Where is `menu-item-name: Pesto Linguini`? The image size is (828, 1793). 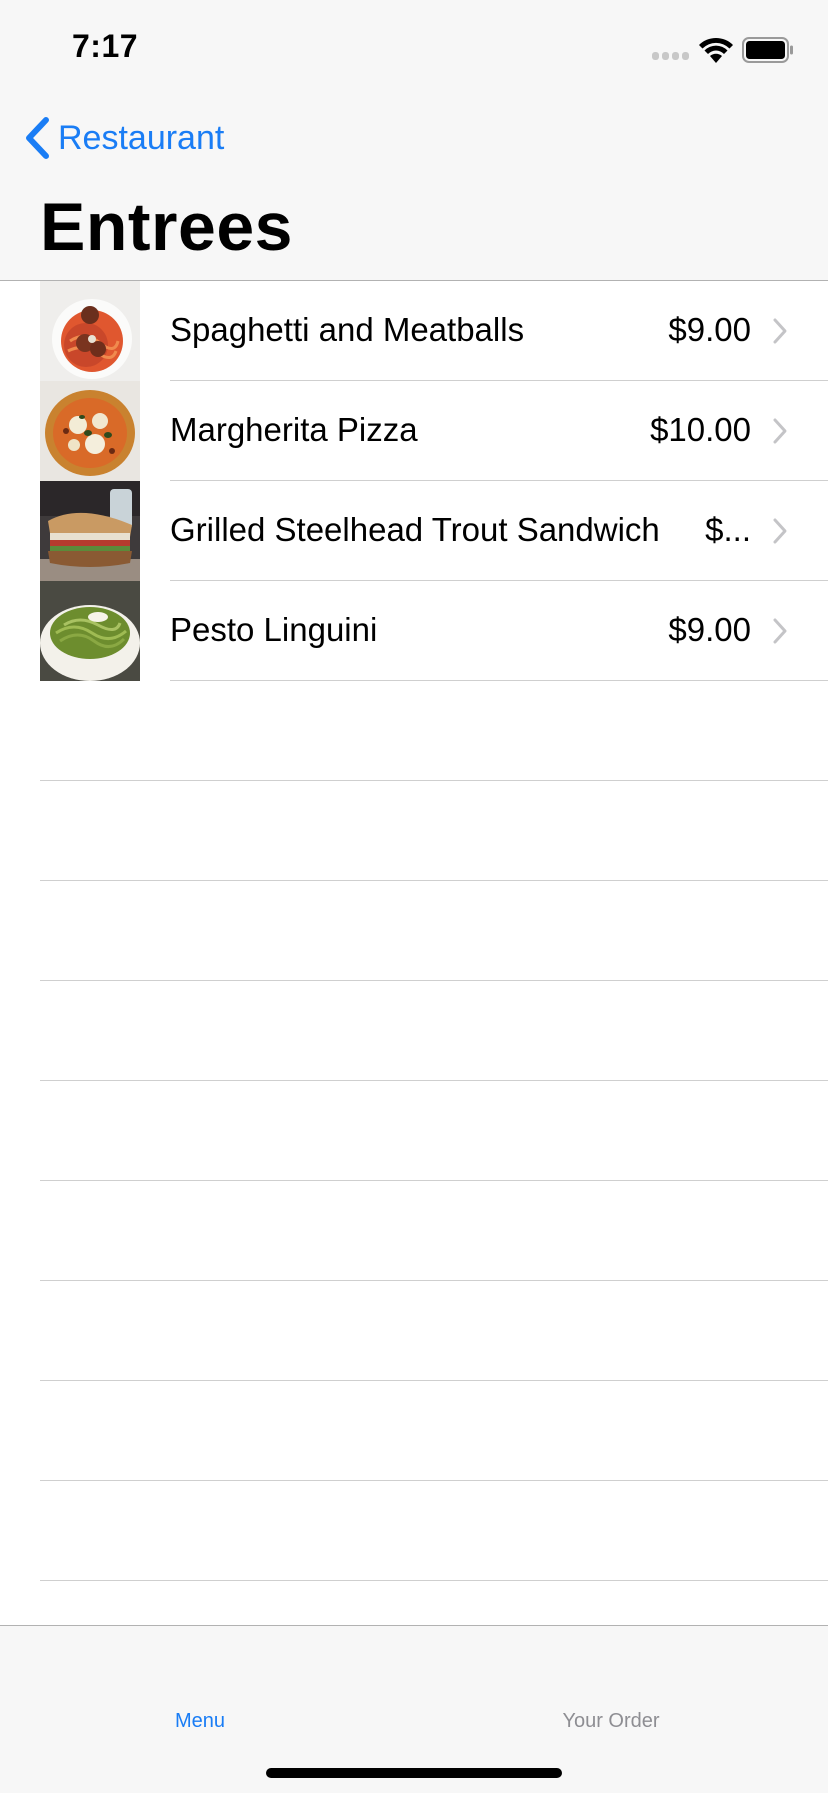 menu-item-name: Pesto Linguini is located at coordinates (274, 629).